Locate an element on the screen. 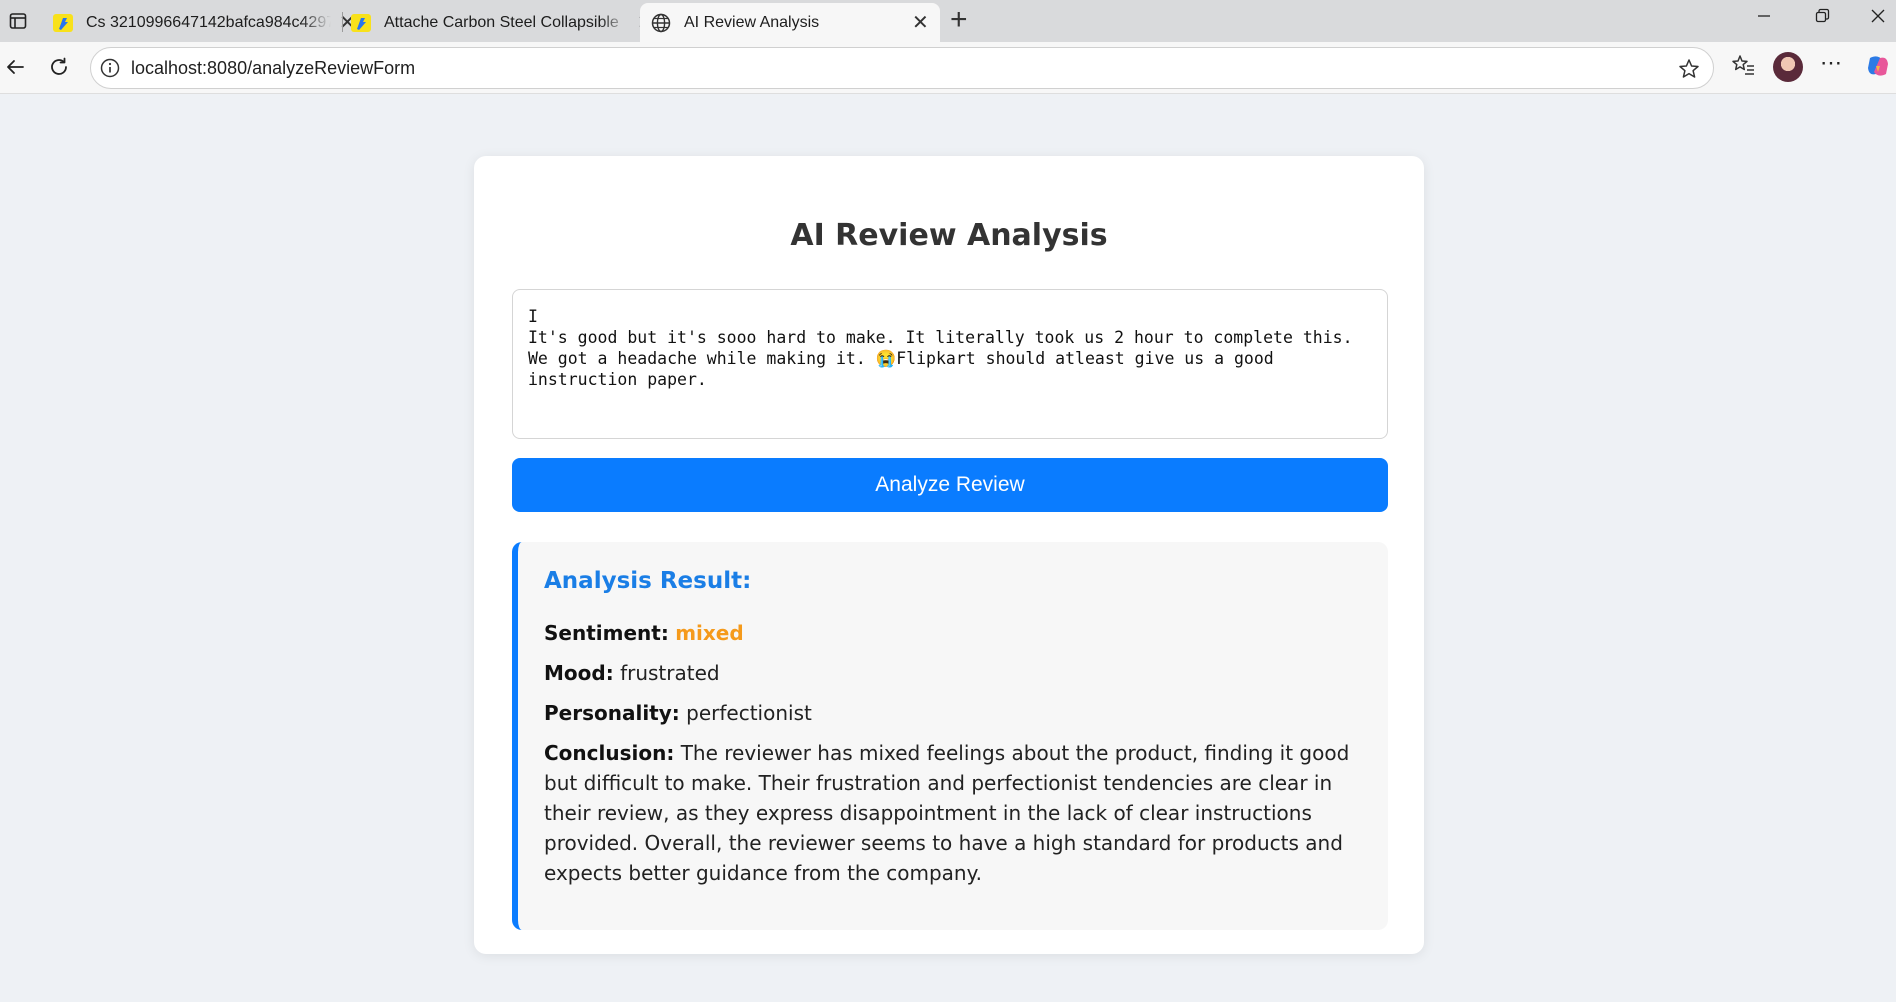 This screenshot has width=1896, height=1002. address-bar: localhost:8080/analyzeReviewForm is located at coordinates (902, 68).